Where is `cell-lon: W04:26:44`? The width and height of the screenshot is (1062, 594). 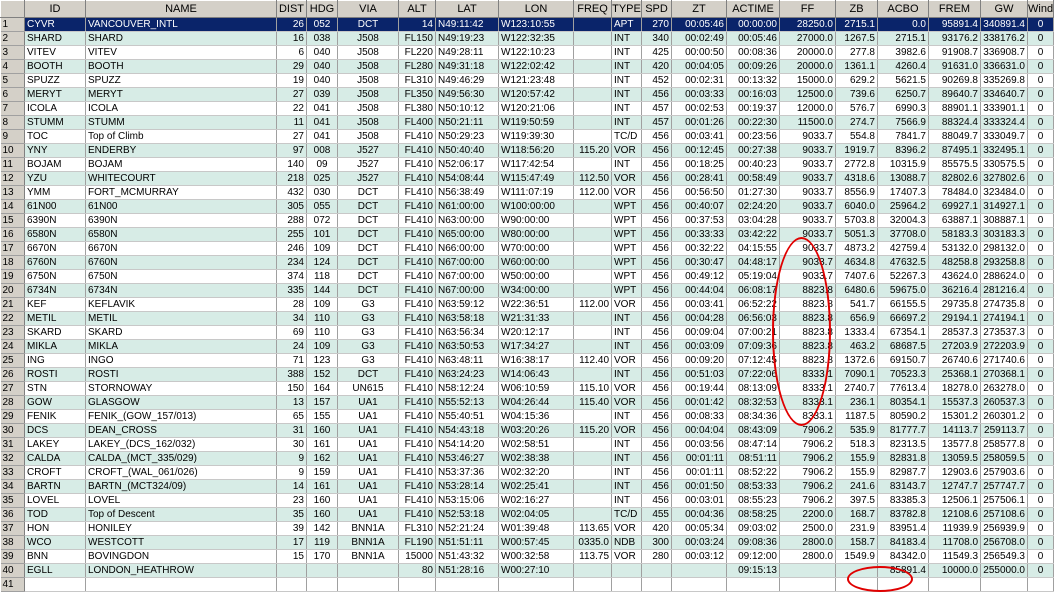
cell-lon: W04:26:44 is located at coordinates (536, 402).